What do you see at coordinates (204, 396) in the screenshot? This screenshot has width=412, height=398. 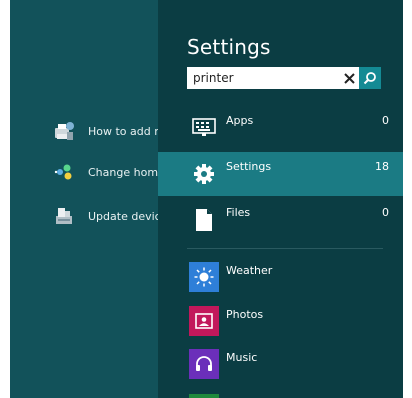 I see `app-tile-partial` at bounding box center [204, 396].